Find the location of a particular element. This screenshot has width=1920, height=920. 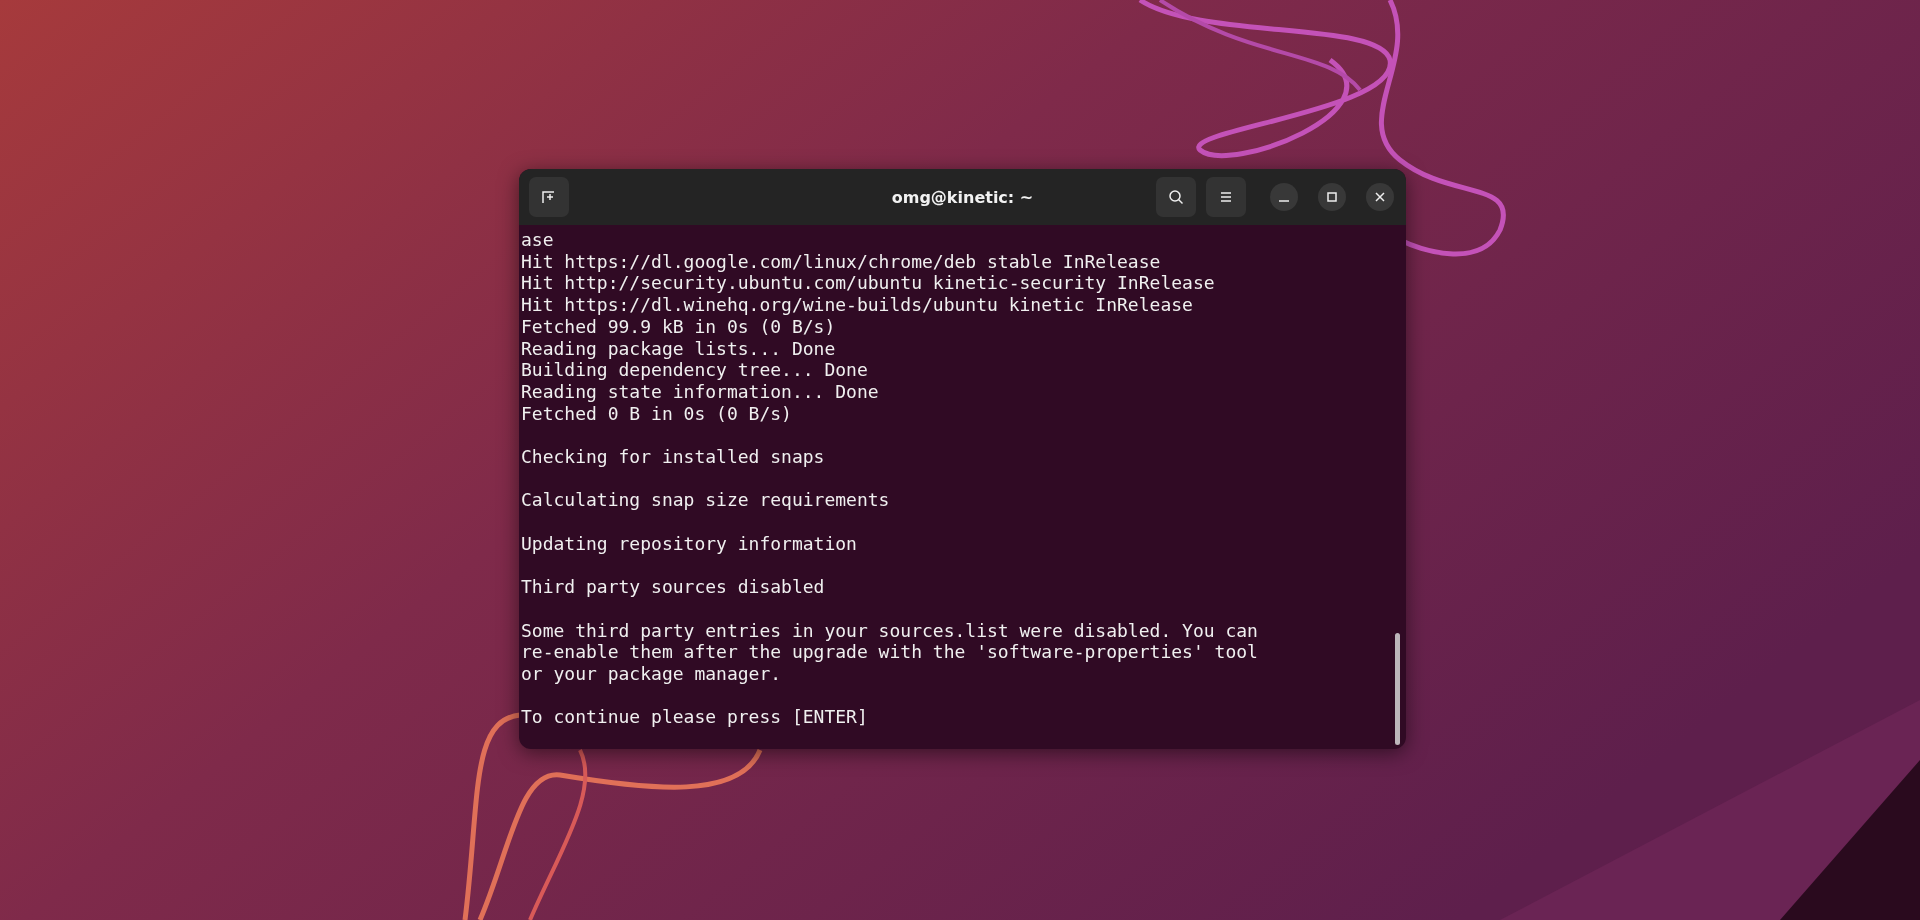

new-tab-button is located at coordinates (549, 197).